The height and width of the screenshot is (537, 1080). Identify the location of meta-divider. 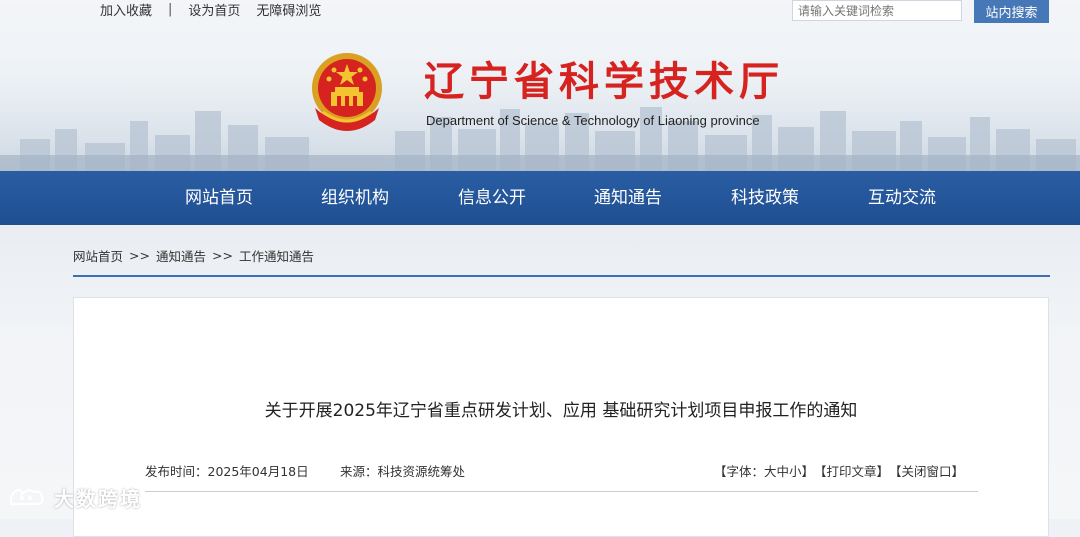
(561, 491).